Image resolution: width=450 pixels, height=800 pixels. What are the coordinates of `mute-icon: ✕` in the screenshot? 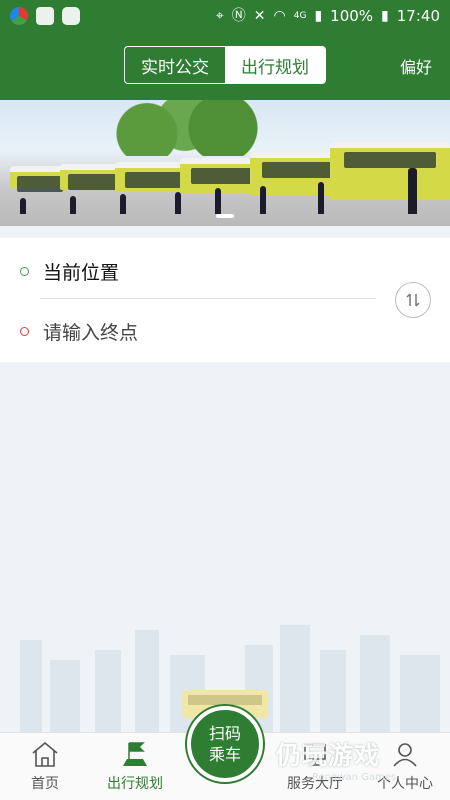 It's located at (259, 16).